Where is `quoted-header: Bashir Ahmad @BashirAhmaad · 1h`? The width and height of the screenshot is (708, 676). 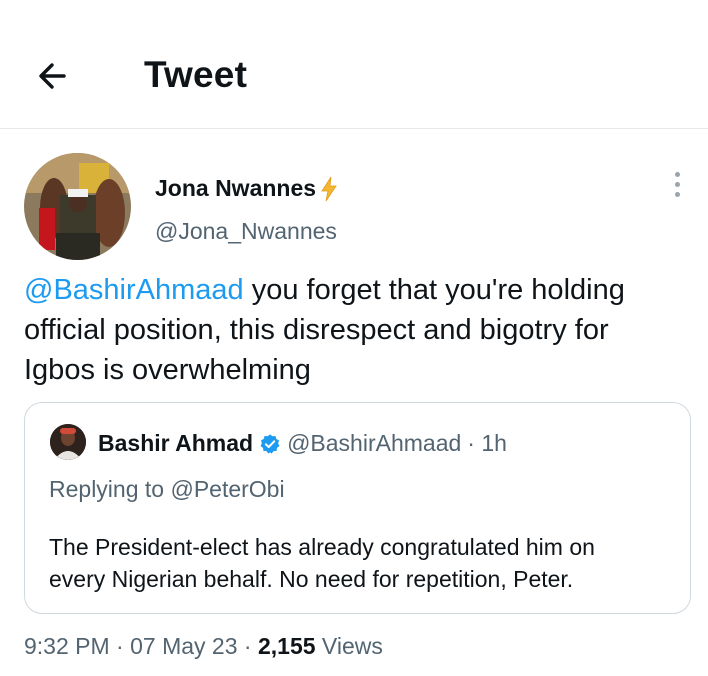
quoted-header: Bashir Ahmad @BashirAhmaad · 1h is located at coordinates (302, 443).